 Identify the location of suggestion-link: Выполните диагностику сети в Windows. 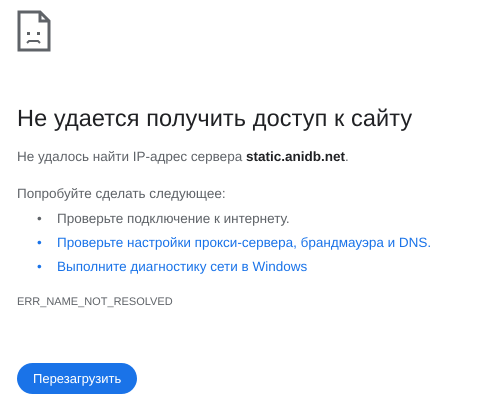
(182, 266).